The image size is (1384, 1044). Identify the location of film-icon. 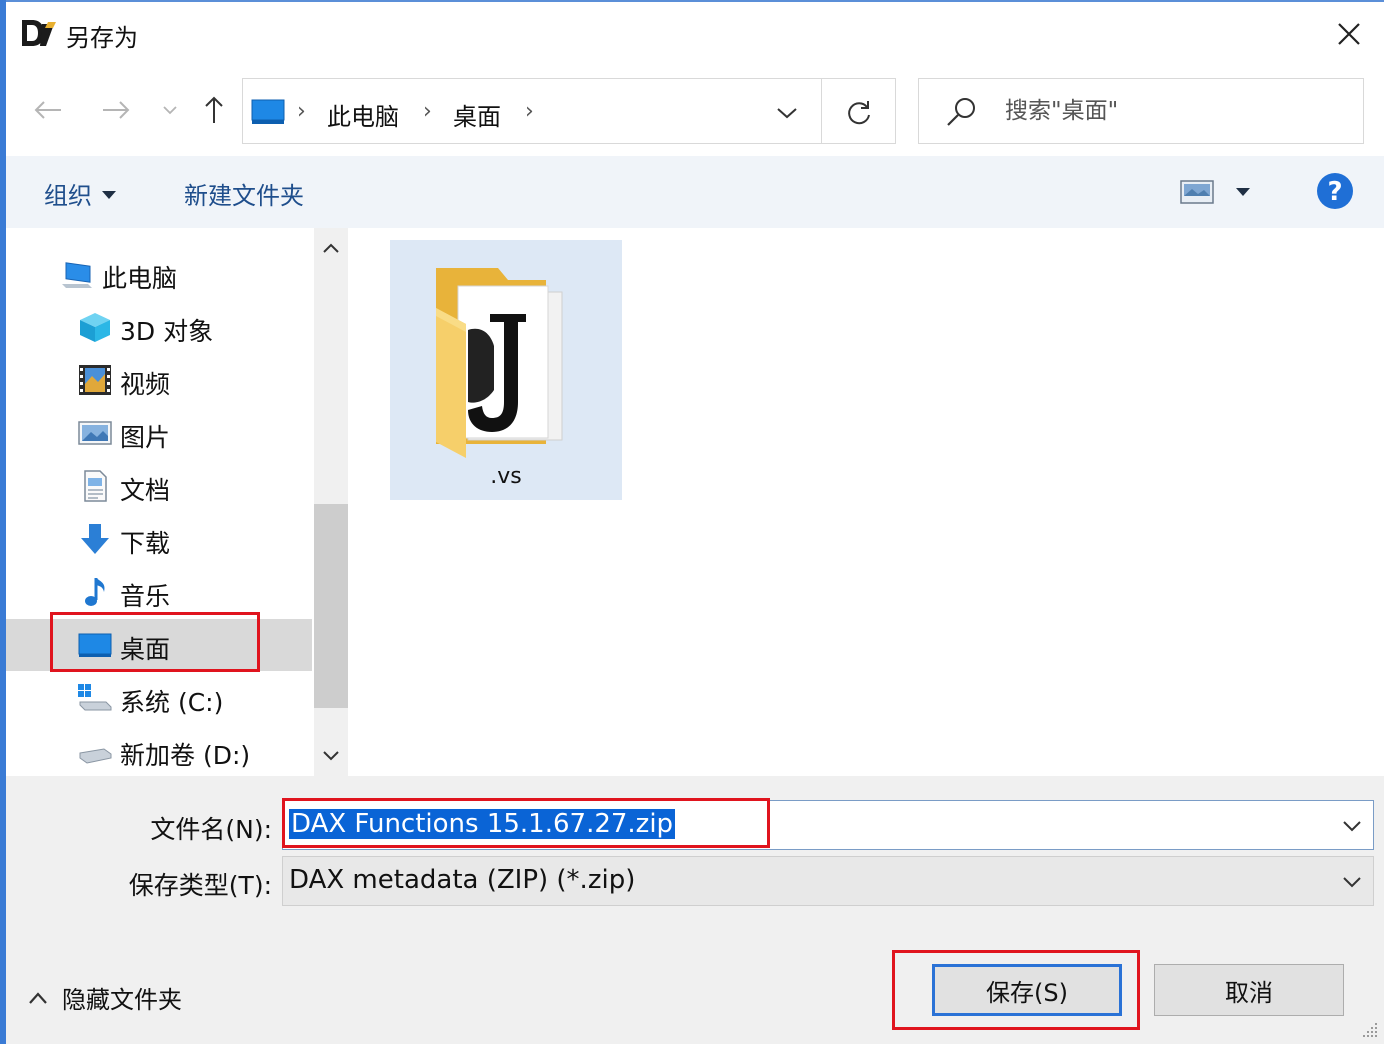
(95, 380).